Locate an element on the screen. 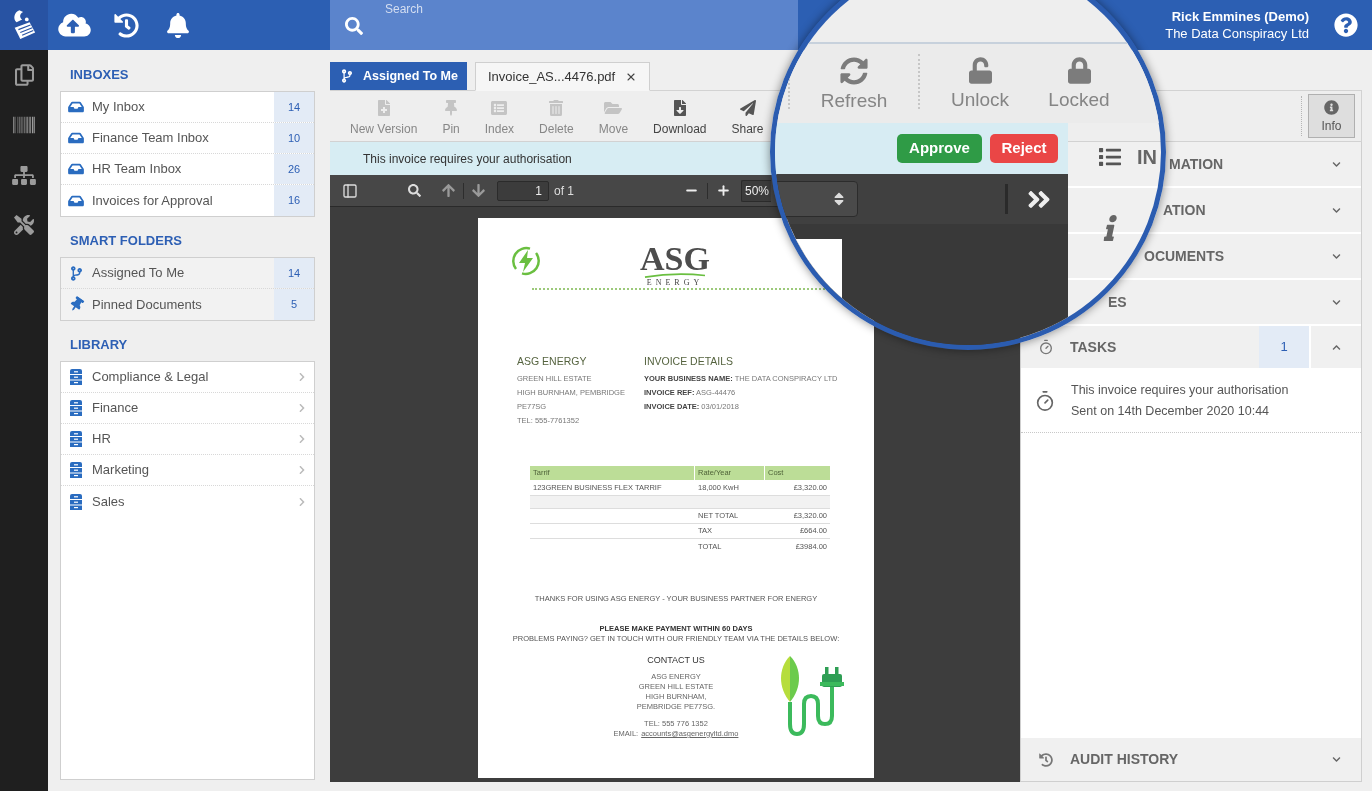  tools-icon is located at coordinates (24, 225).